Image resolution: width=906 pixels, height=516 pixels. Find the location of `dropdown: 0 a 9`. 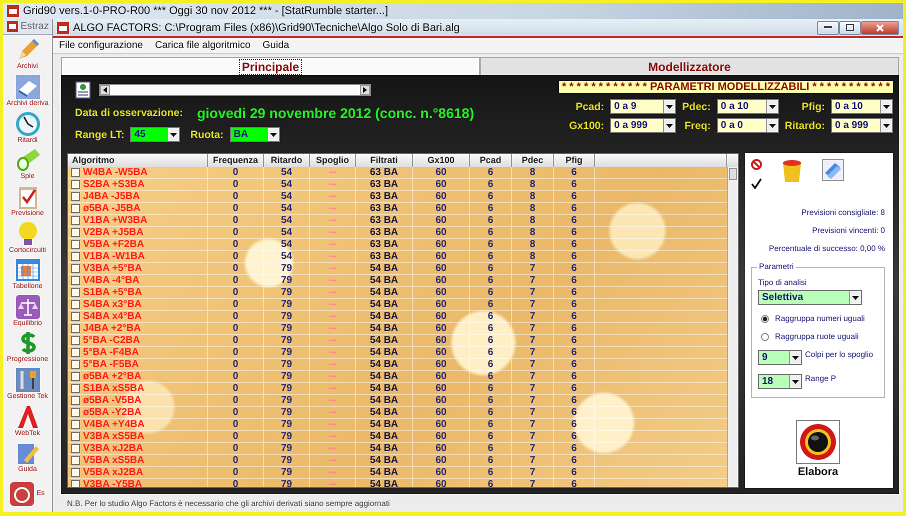

dropdown: 0 a 9 is located at coordinates (643, 106).